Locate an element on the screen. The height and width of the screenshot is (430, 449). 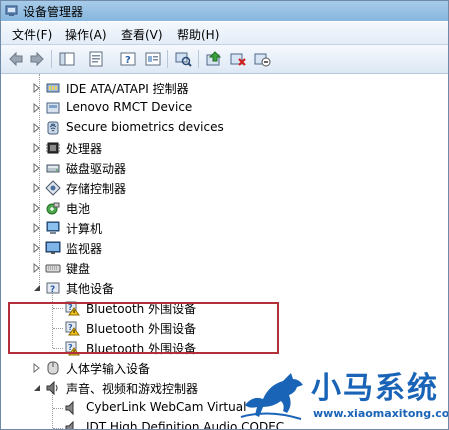
watermark-url: www.xiaomaxitong.com is located at coordinates (381, 413).